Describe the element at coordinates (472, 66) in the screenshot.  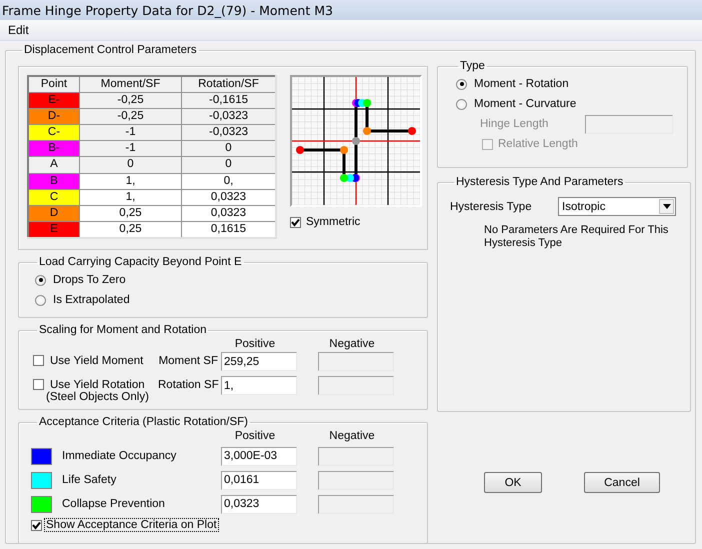
I see `group-title: Type` at that location.